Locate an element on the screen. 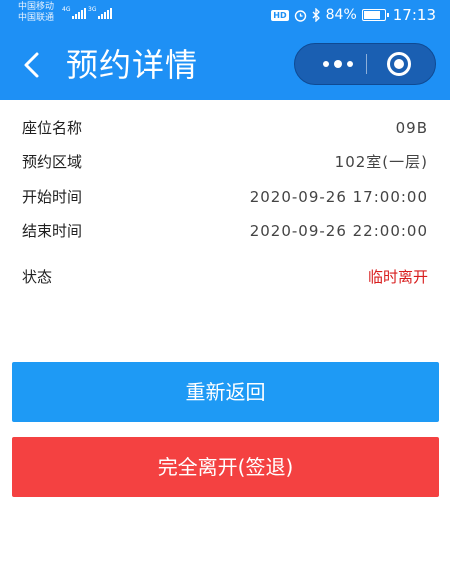 This screenshot has width=450, height=564. detail-row-status: 状态 临时离开 is located at coordinates (225, 277).